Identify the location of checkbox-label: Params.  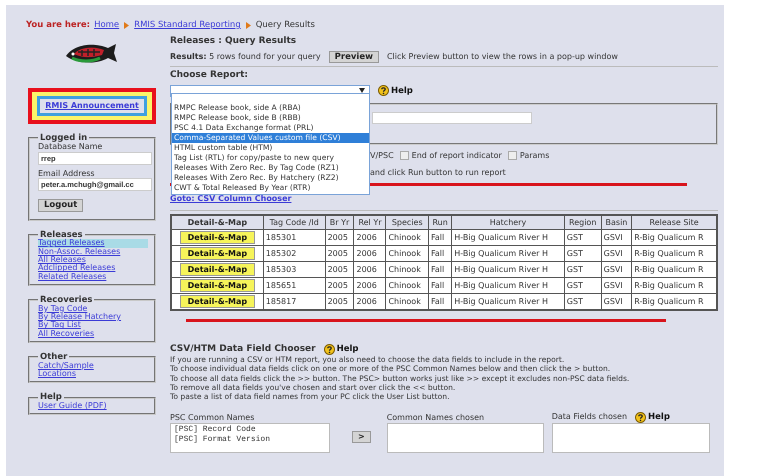
(535, 155).